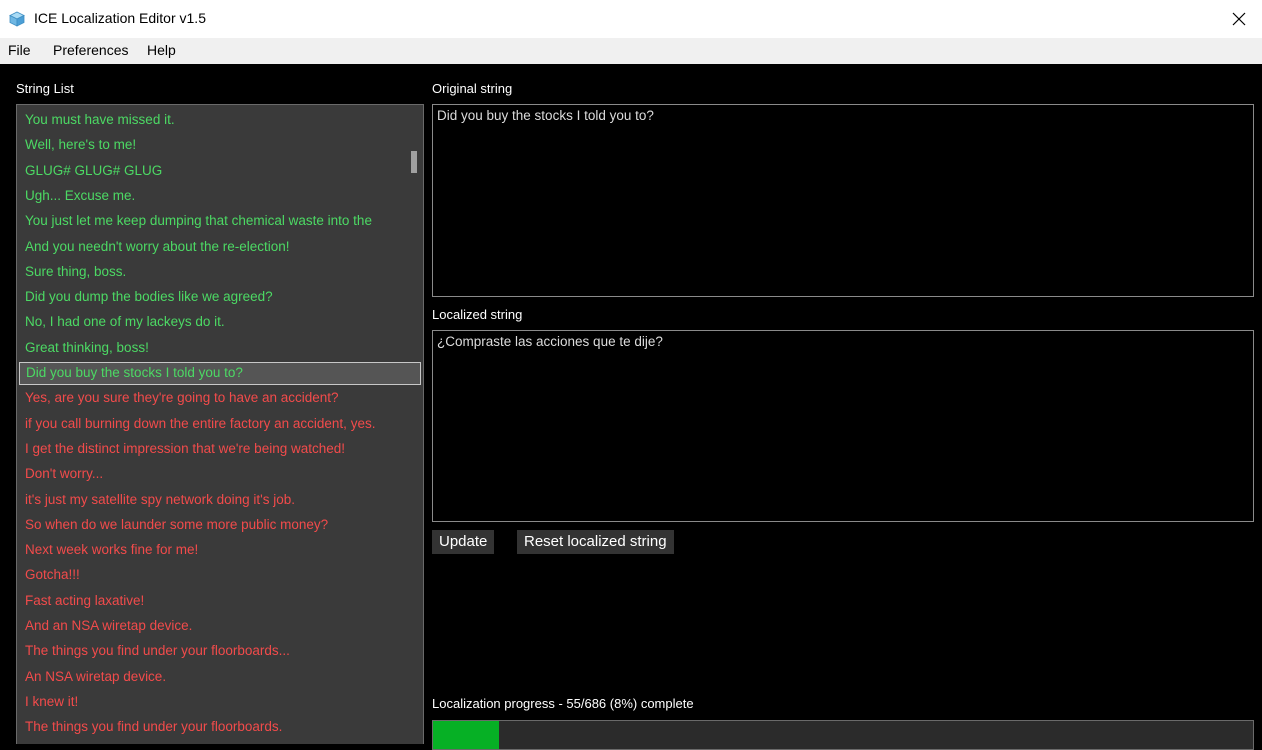 The width and height of the screenshot is (1262, 750). Describe the element at coordinates (477, 314) in the screenshot. I see `localized-string-label: Localized string` at that location.